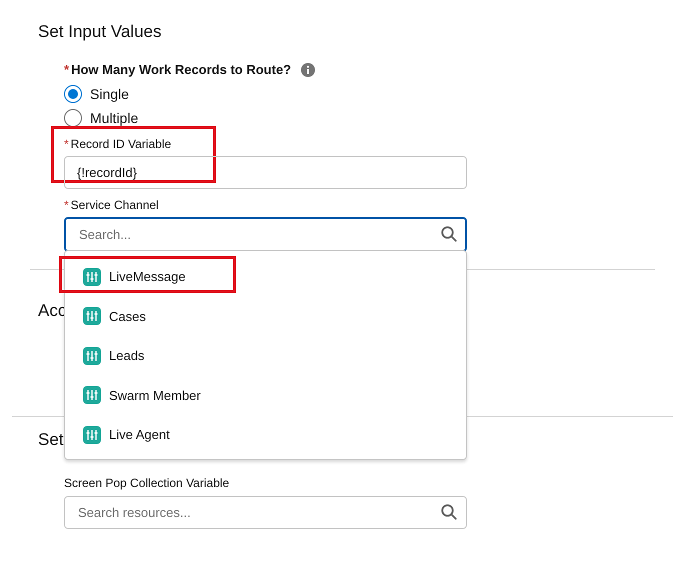  I want to click on radio-option: Single, so click(96, 94).